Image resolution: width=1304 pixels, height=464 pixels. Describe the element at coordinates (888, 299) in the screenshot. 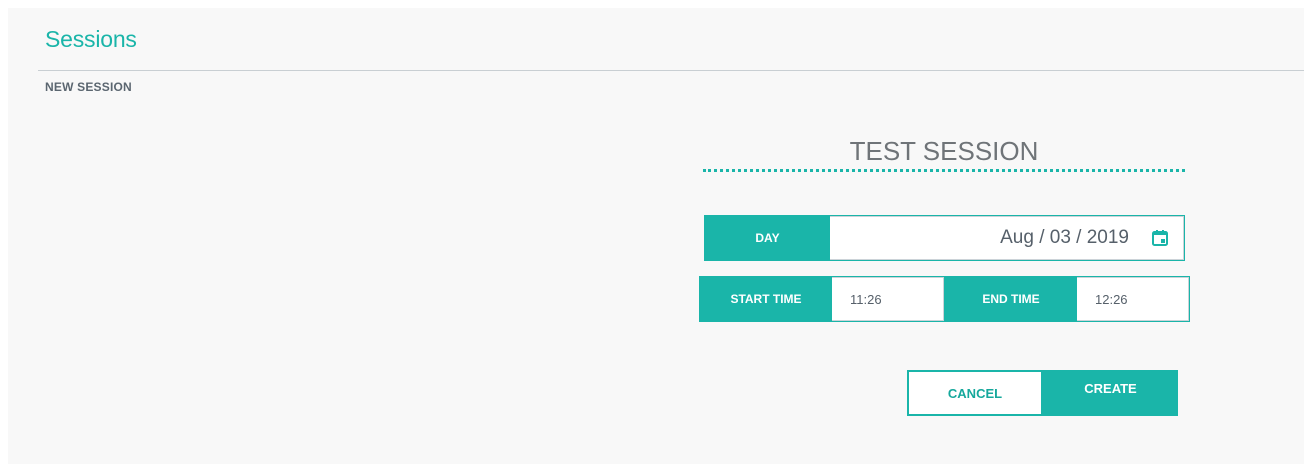

I see `start-time-input: 11:26` at that location.